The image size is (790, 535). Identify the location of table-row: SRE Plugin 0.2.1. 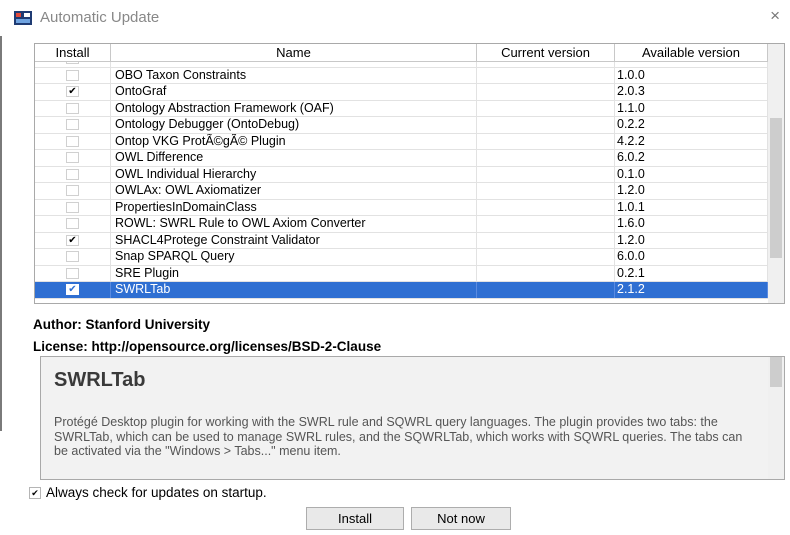
(401, 273).